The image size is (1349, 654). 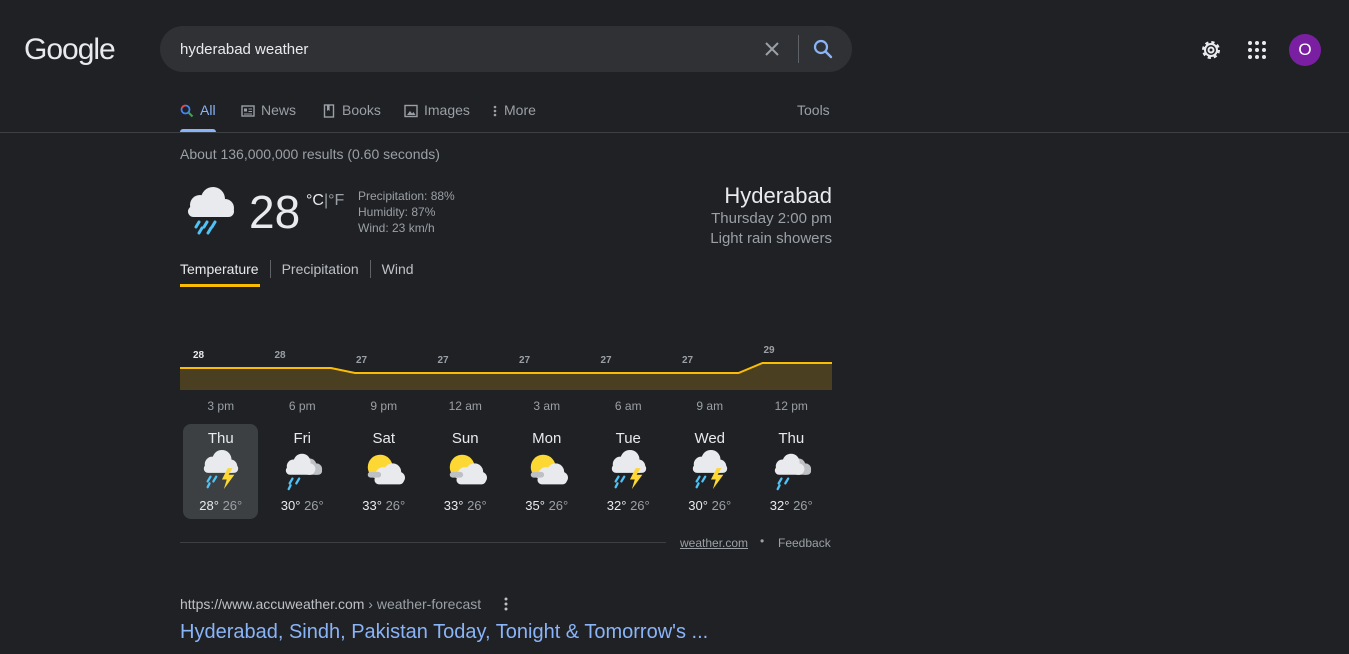 I want to click on tab-books: Books, so click(x=351, y=117).